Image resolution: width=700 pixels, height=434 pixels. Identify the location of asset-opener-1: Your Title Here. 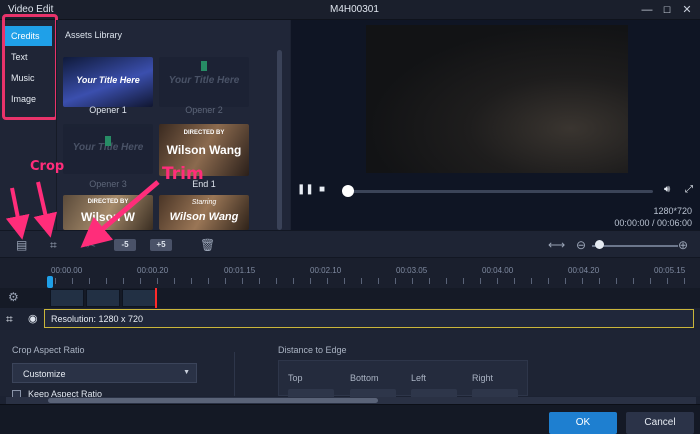
(108, 82).